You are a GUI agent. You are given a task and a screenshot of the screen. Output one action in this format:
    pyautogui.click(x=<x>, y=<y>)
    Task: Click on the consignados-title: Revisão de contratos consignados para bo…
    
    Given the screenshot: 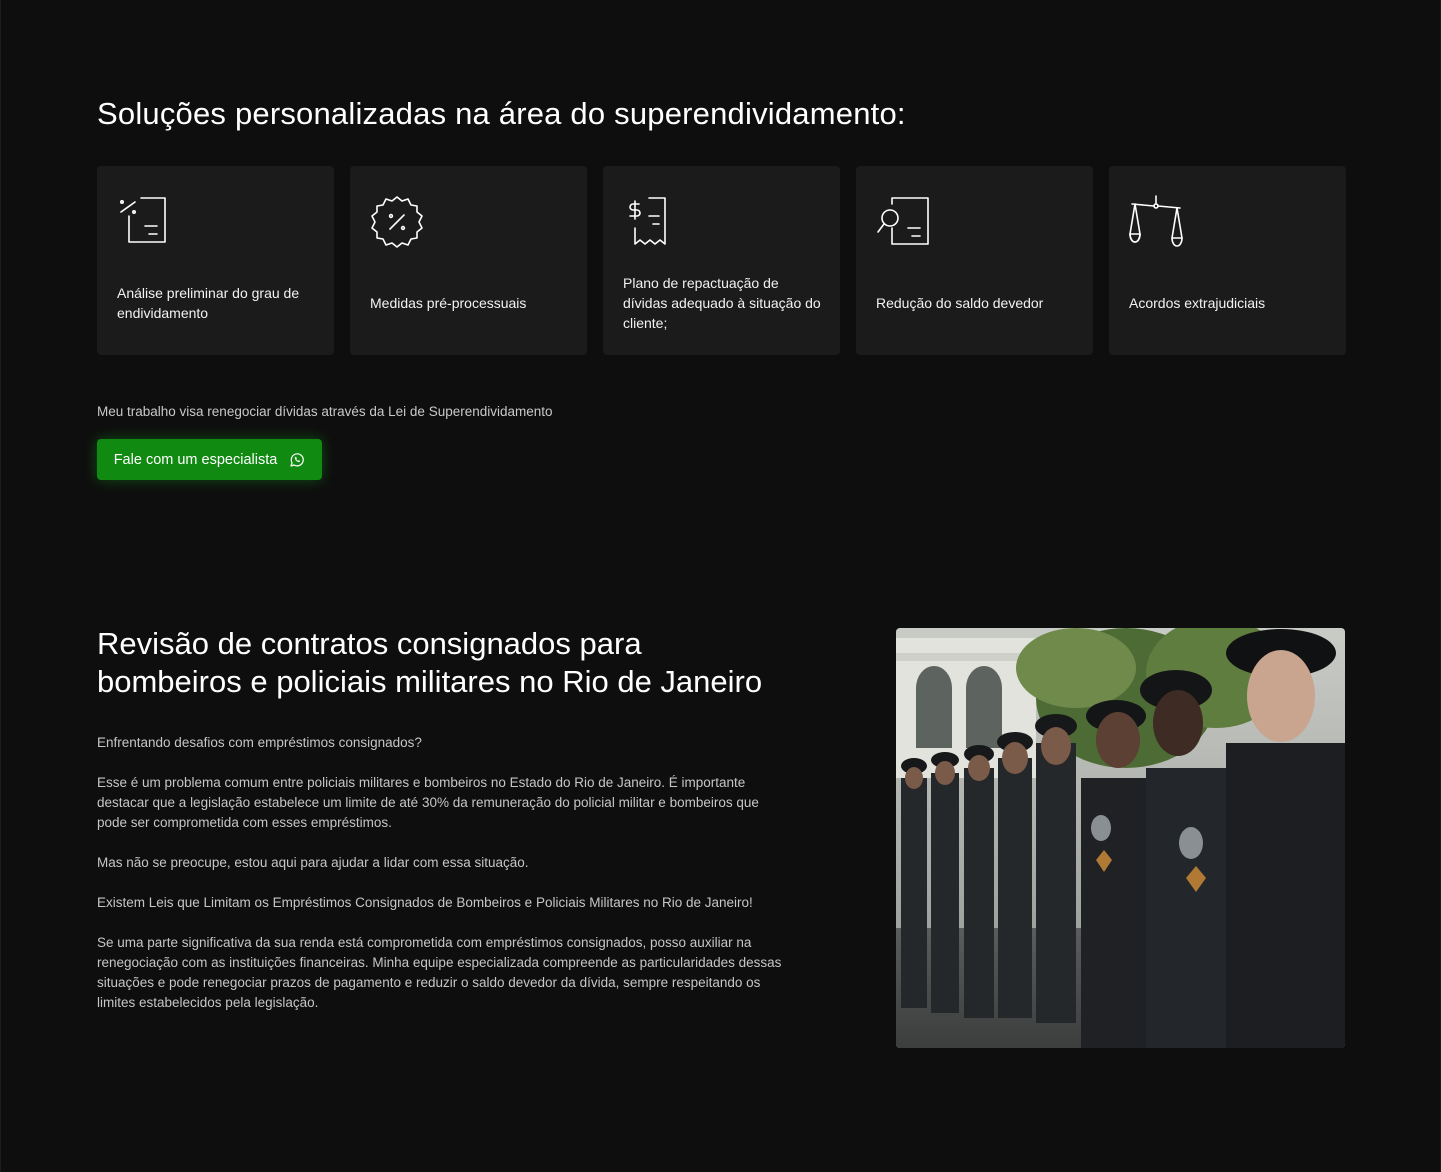 What is the action you would take?
    pyautogui.click(x=487, y=663)
    